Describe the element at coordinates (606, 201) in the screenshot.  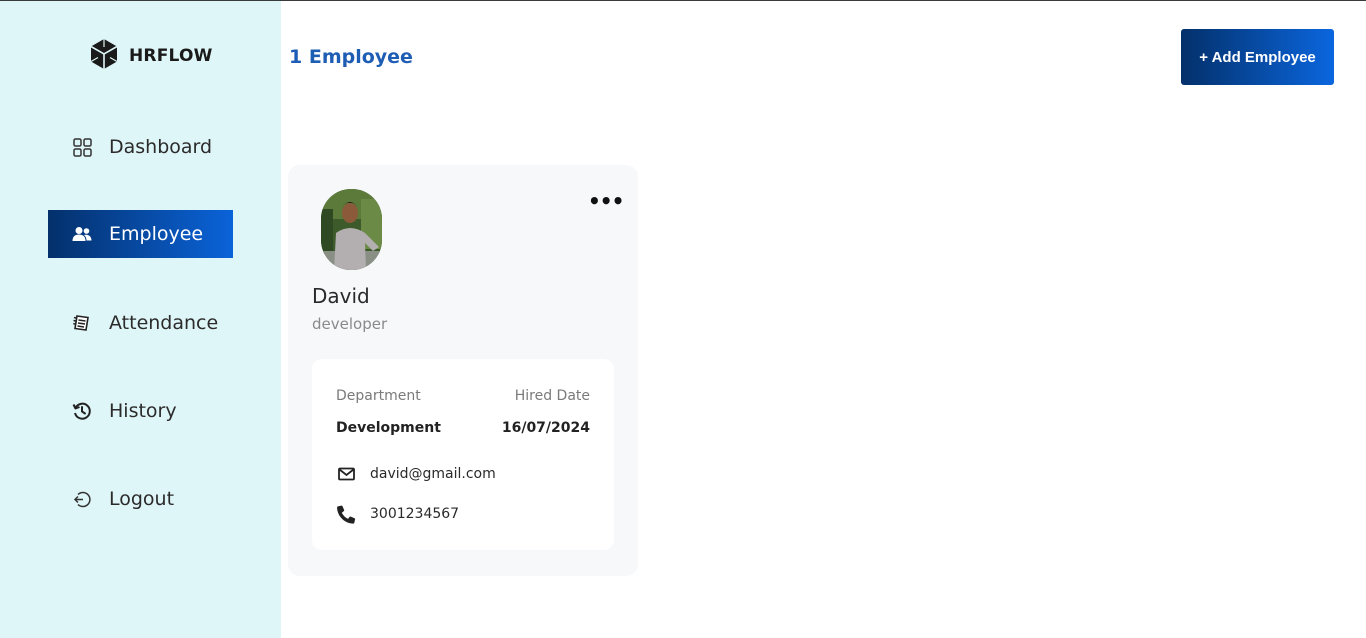
I see `more-options-icon: •••` at that location.